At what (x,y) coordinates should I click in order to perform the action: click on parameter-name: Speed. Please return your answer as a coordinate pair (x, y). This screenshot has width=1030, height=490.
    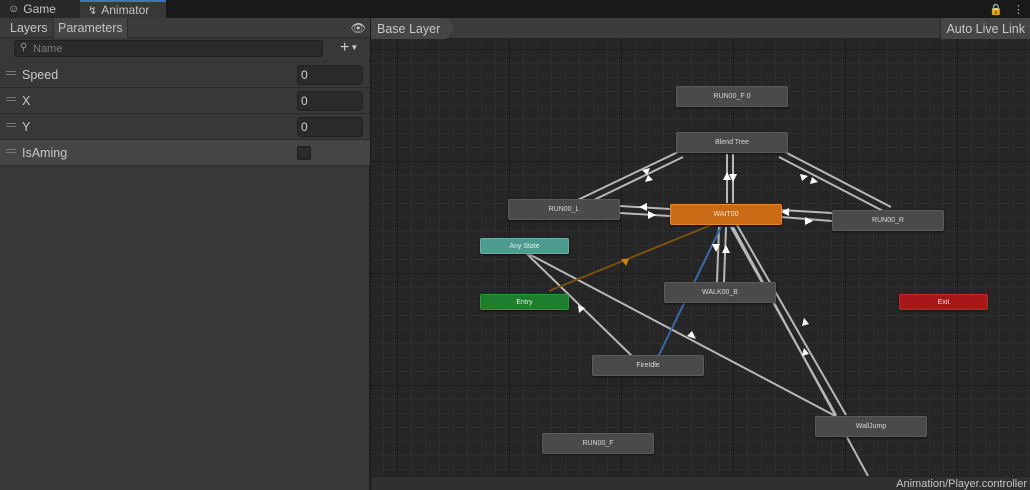
    Looking at the image, I should click on (40, 75).